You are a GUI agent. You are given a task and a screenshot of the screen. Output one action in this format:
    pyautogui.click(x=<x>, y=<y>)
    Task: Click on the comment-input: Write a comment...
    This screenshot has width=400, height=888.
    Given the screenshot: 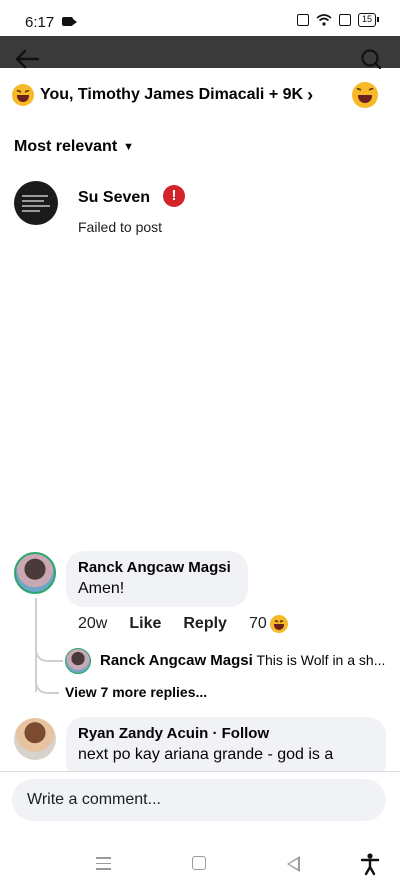 What is the action you would take?
    pyautogui.click(x=199, y=800)
    